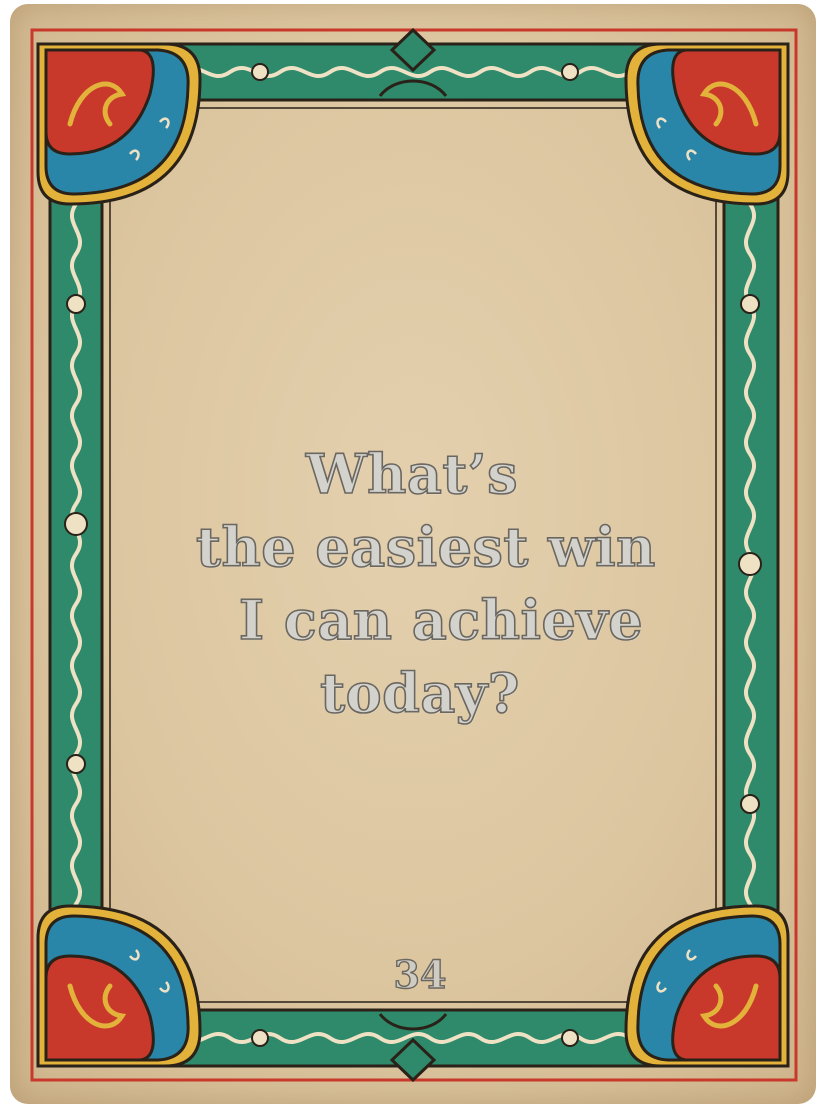 The image size is (820, 1109). I want to click on question-line-1: What’s, so click(412, 474).